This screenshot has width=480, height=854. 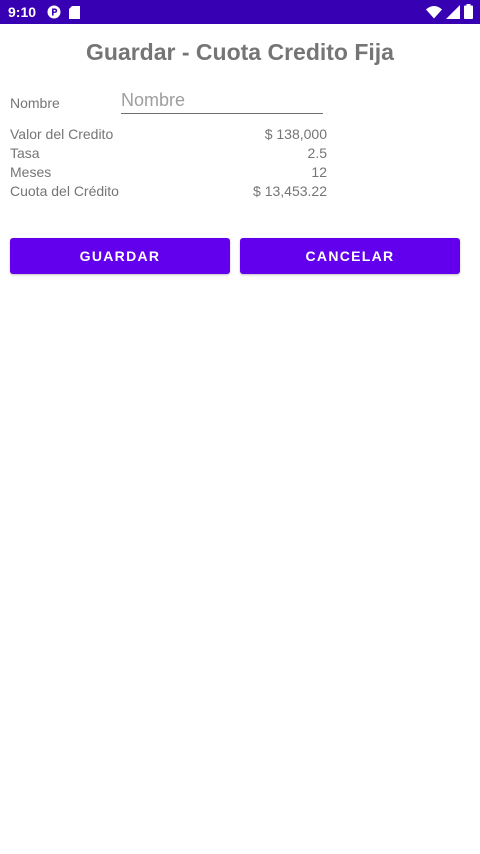 I want to click on months-value: 12, so click(x=319, y=172).